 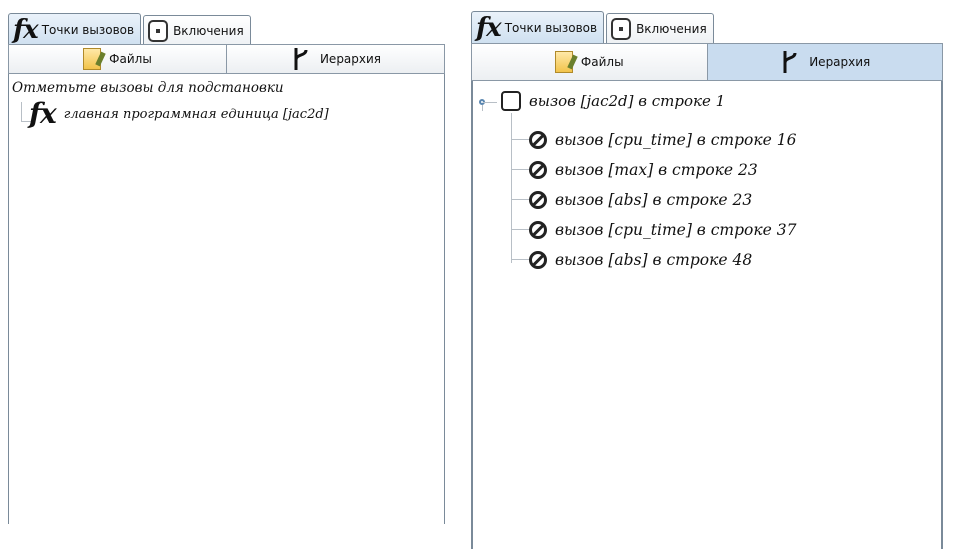 I want to click on tree-node-root-call: вызов [jac2d] в строке 1, so click(x=613, y=101).